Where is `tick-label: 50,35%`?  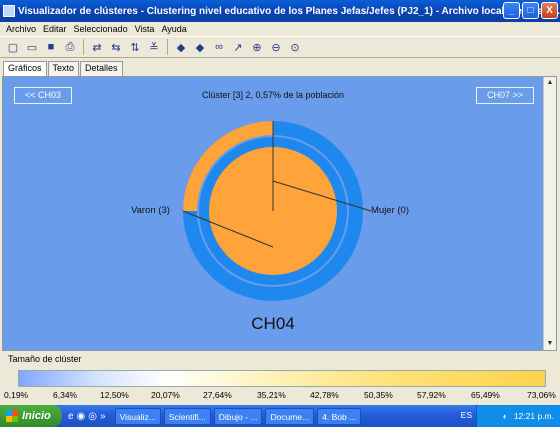
tick-label: 50,35% is located at coordinates (378, 395).